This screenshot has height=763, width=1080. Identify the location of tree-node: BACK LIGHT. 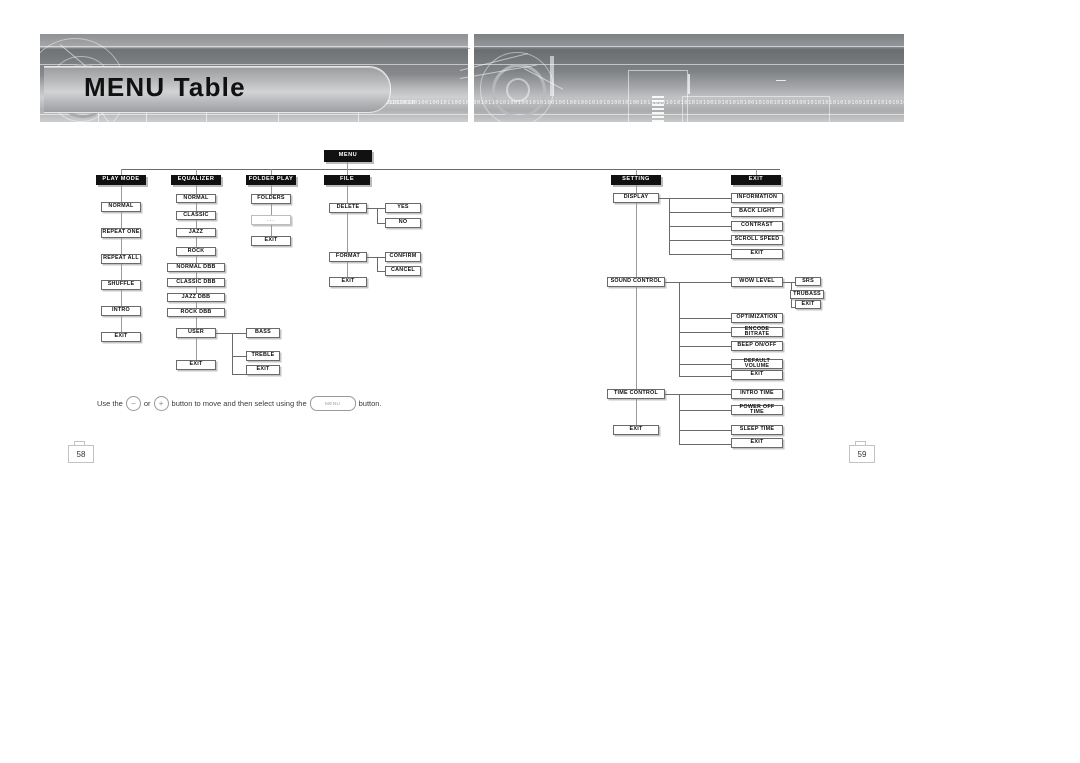
(757, 212).